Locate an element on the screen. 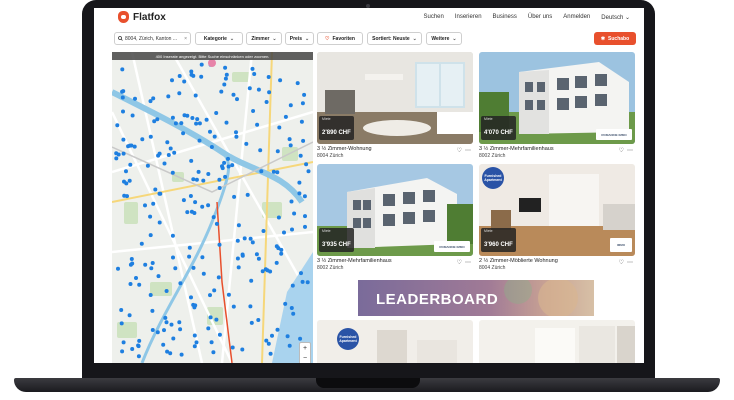 This screenshot has width=734, height=400. listing-photo: Miete 3'935 CHF ROMANDIE IMMO is located at coordinates (395, 210).